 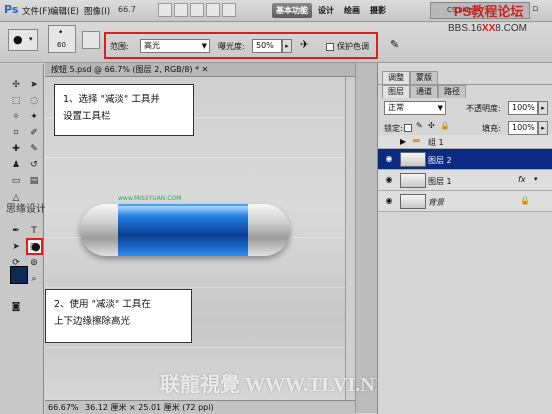 What do you see at coordinates (34, 85) in the screenshot?
I see `move-arrow-icon: ➤` at bounding box center [34, 85].